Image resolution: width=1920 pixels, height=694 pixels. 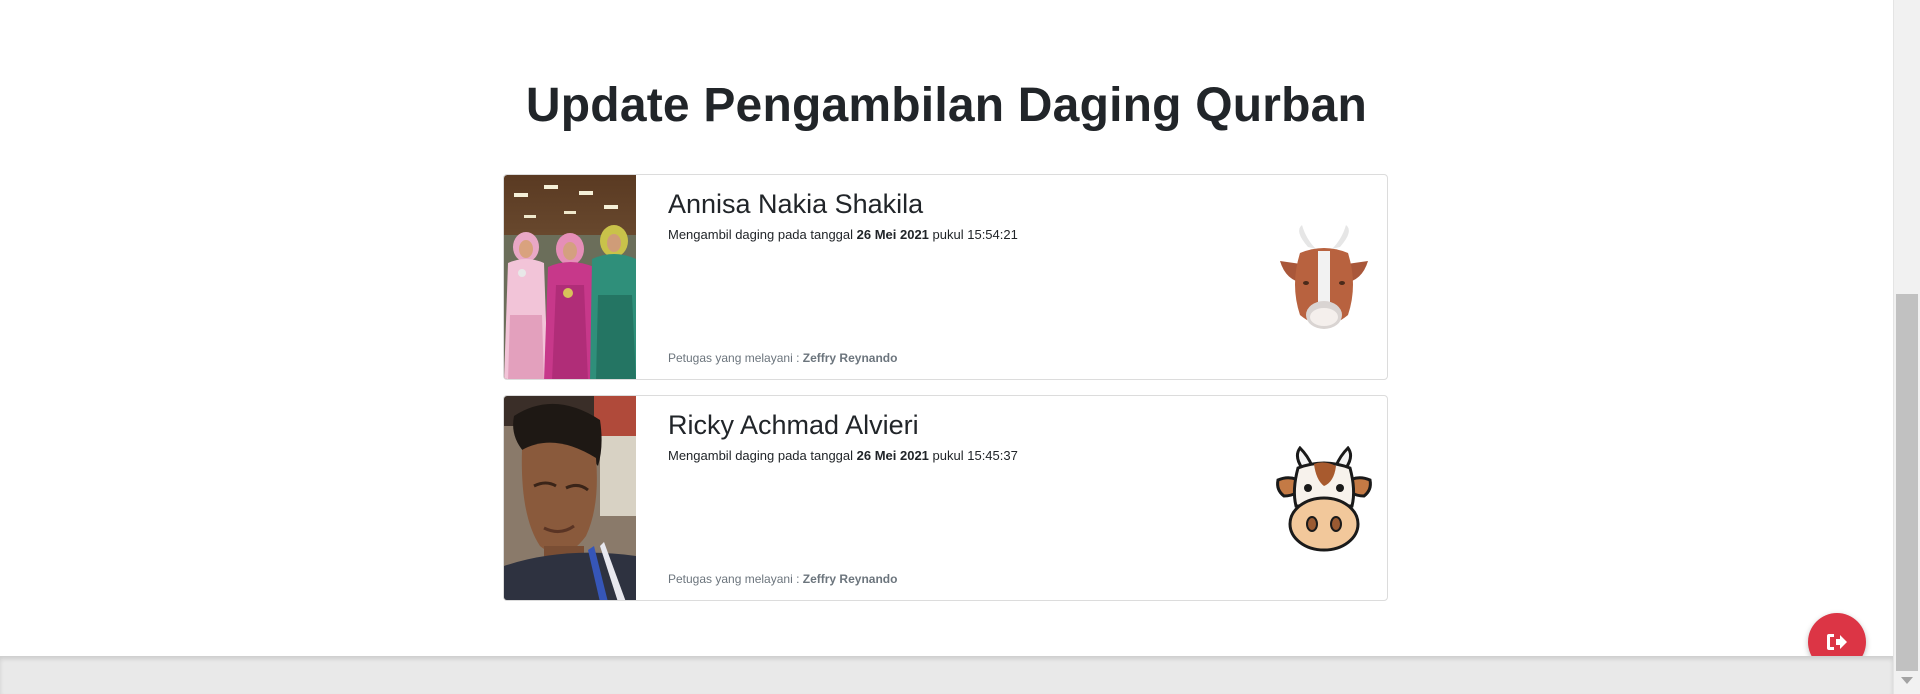 I want to click on pickup-time: 15:54:21, so click(x=992, y=234).